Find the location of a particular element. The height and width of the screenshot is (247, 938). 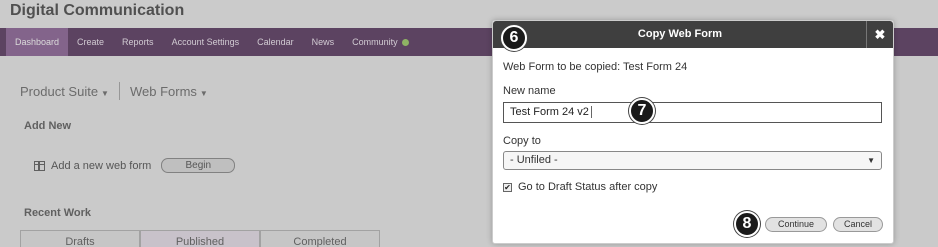

dialog-title: Copy Web Form is located at coordinates (680, 34).